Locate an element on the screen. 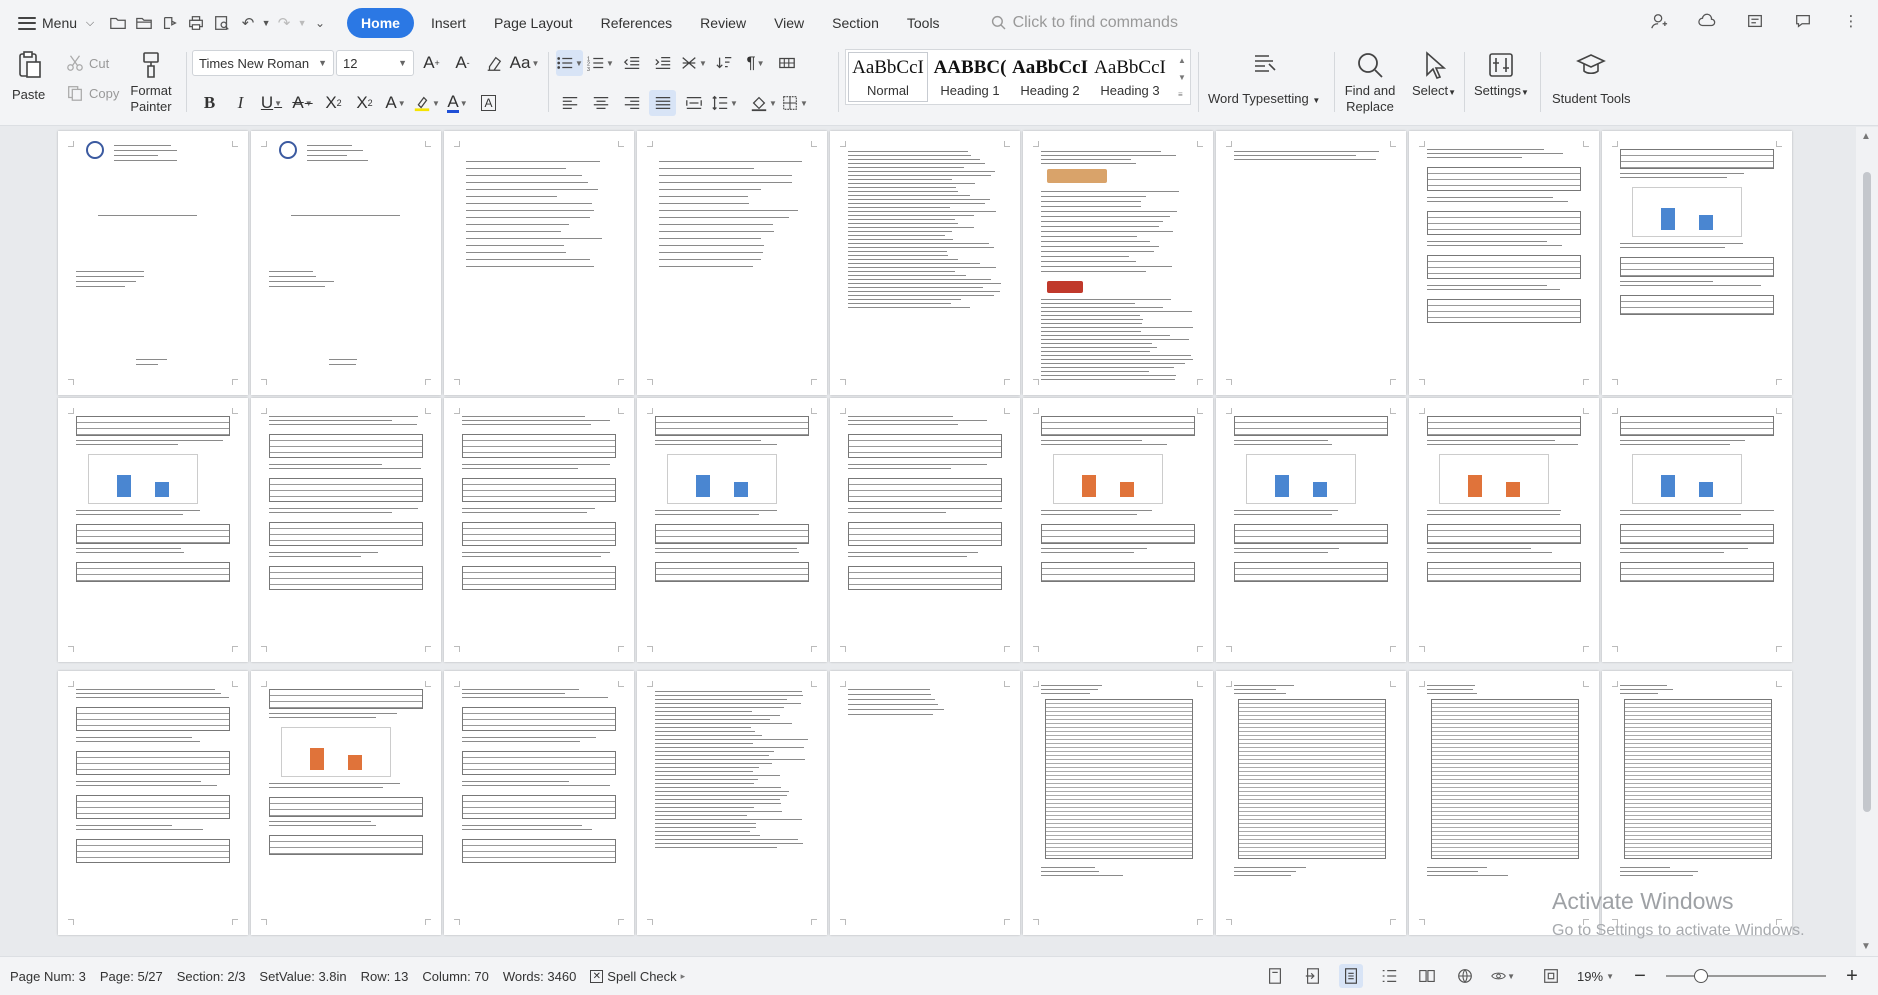  spell-check-button: ✕ Spell Check ▸ is located at coordinates (637, 976).